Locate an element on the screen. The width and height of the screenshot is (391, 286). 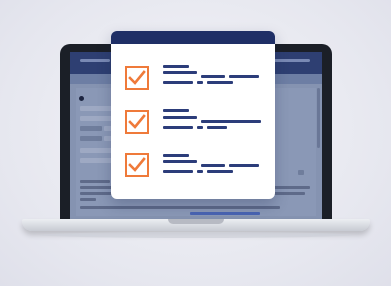
laptop-shadow is located at coordinates (196, 235).